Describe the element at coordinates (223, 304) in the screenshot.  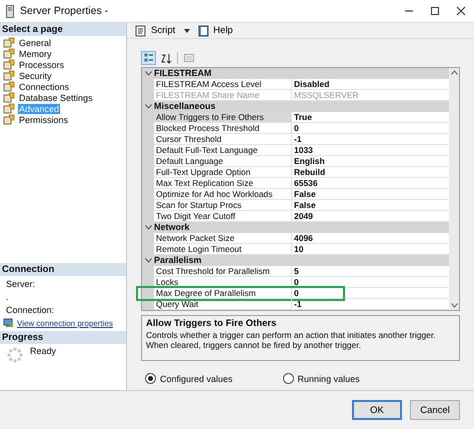
I see `property-name: Query Wait` at that location.